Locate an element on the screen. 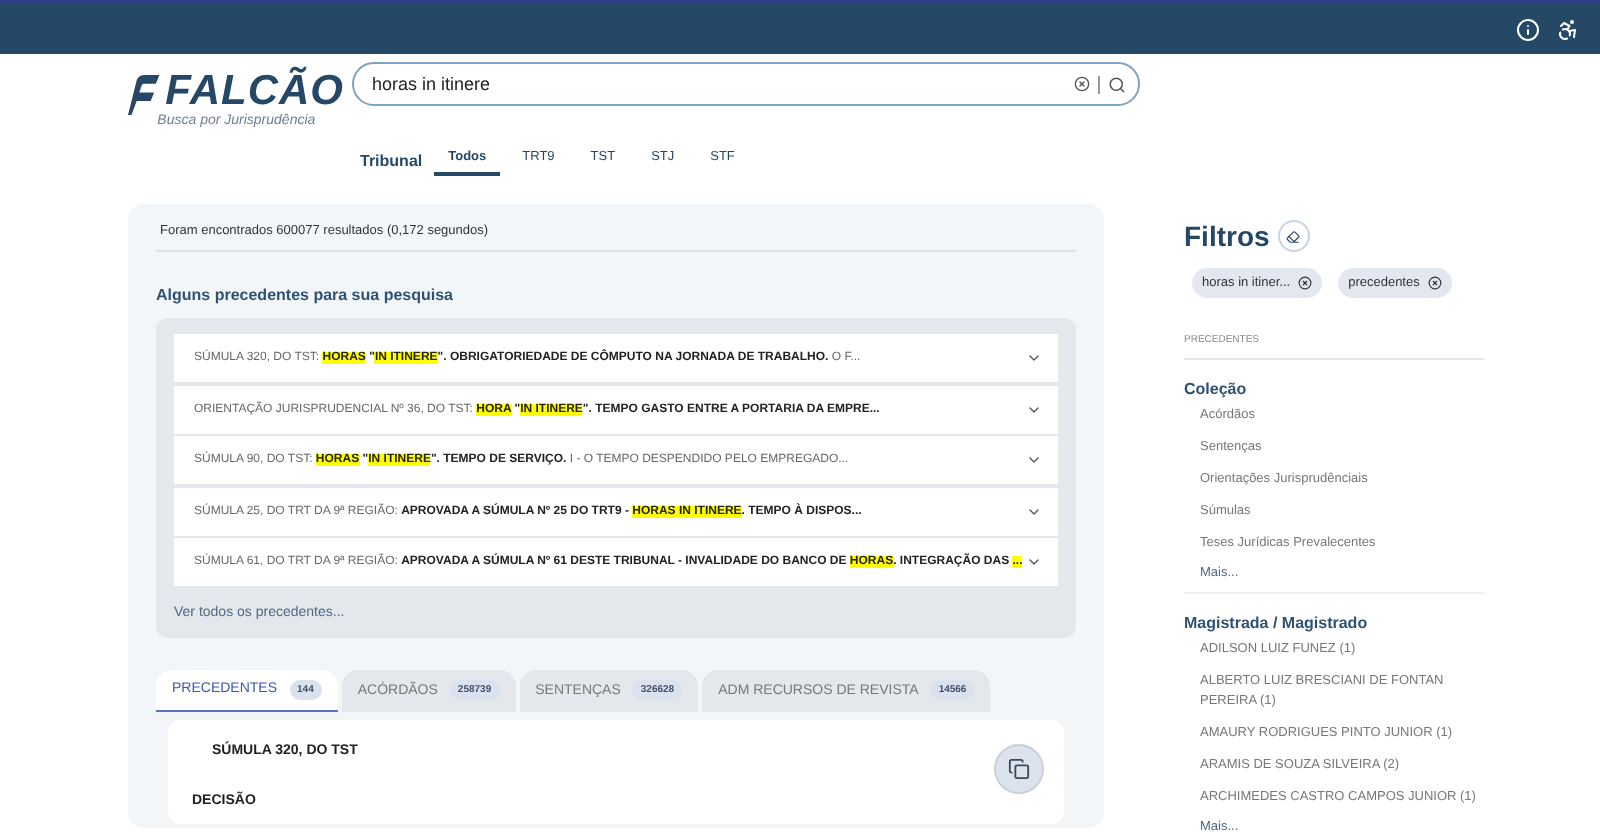  search-field: horas in itinere is located at coordinates (717, 84).